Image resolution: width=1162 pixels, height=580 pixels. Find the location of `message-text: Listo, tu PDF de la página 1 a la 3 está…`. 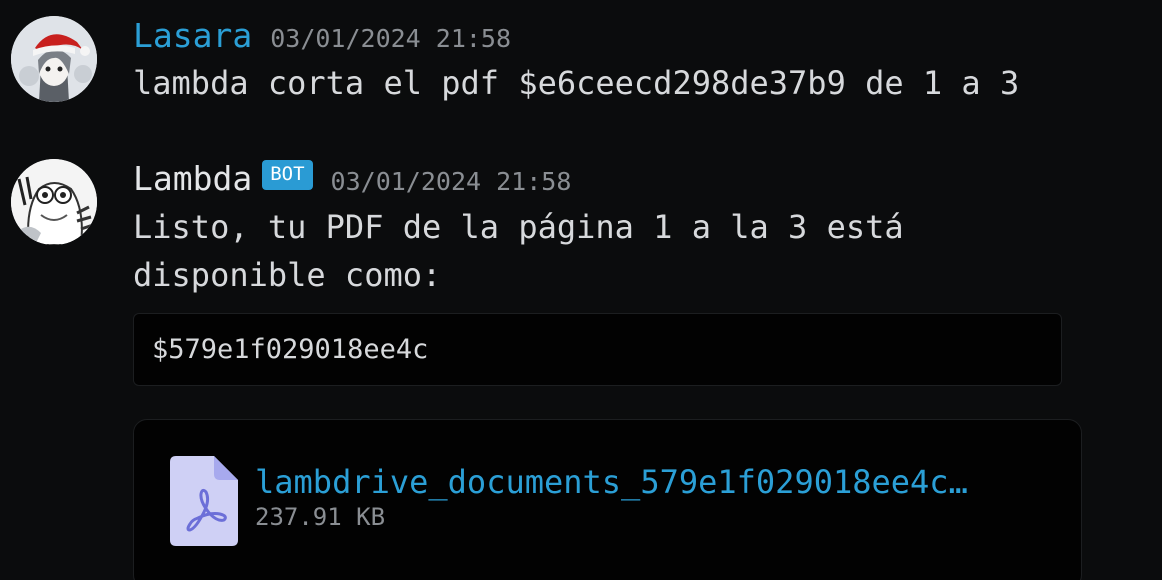

message-text: Listo, tu PDF de la página 1 a la 3 está… is located at coordinates (518, 251).